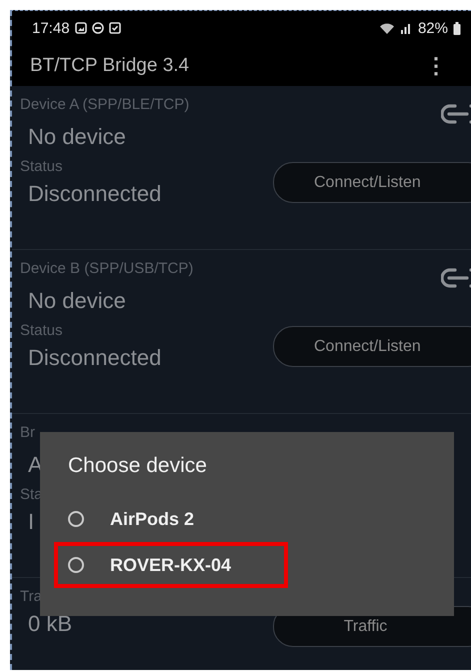  What do you see at coordinates (98, 28) in the screenshot?
I see `circle-icon` at bounding box center [98, 28].